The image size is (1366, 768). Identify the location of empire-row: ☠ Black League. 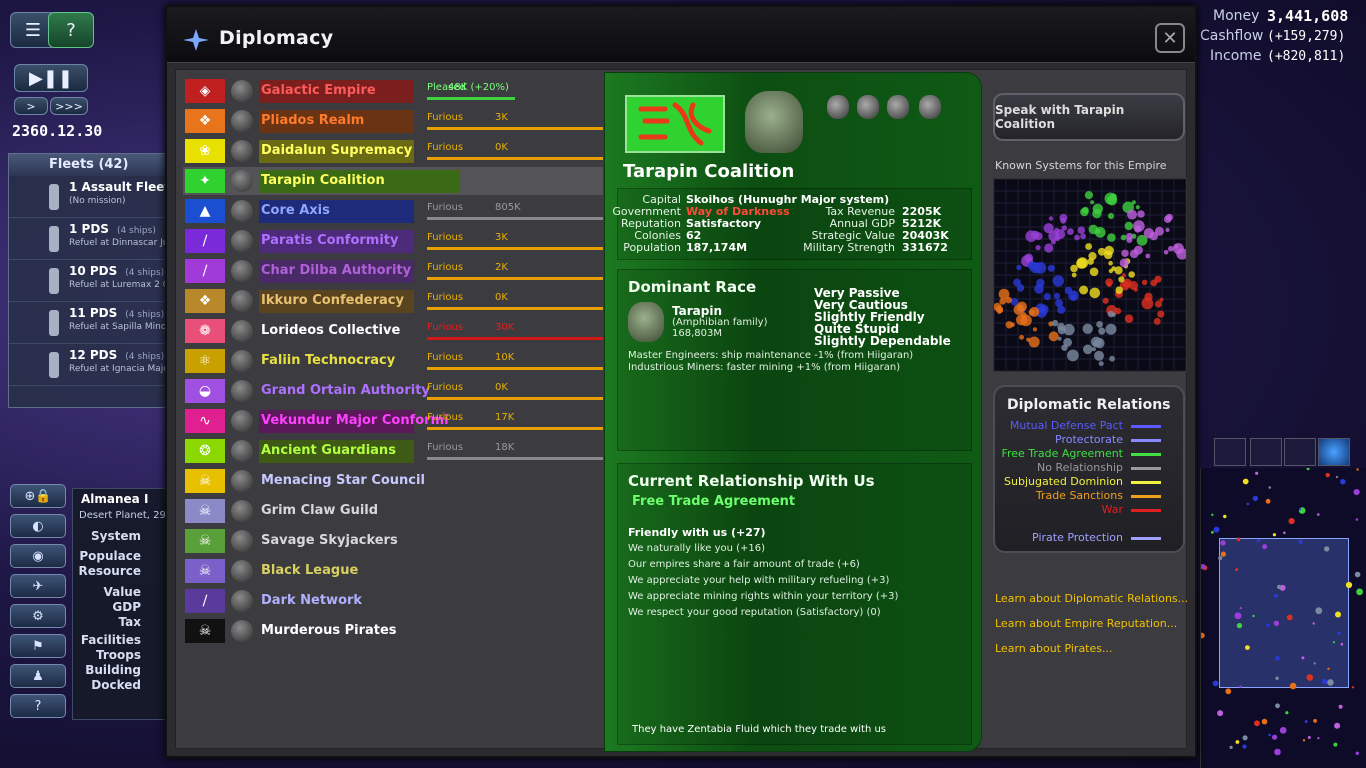
(393, 571).